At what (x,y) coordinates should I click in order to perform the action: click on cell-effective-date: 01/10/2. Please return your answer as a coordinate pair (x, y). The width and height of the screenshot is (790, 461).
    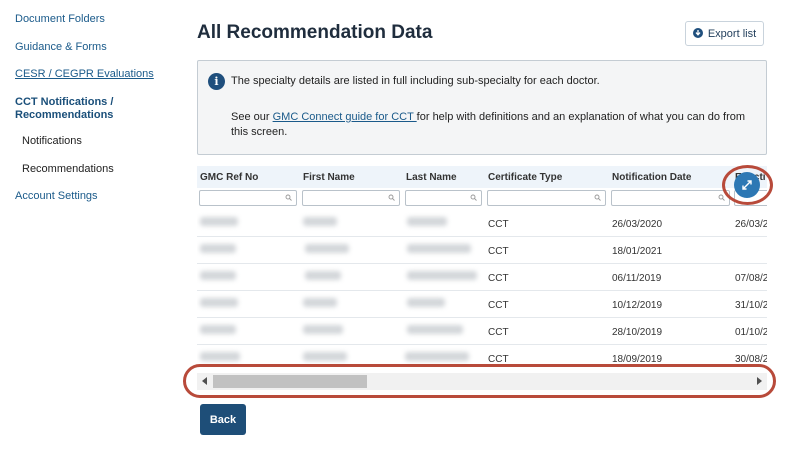
    Looking at the image, I should click on (751, 332).